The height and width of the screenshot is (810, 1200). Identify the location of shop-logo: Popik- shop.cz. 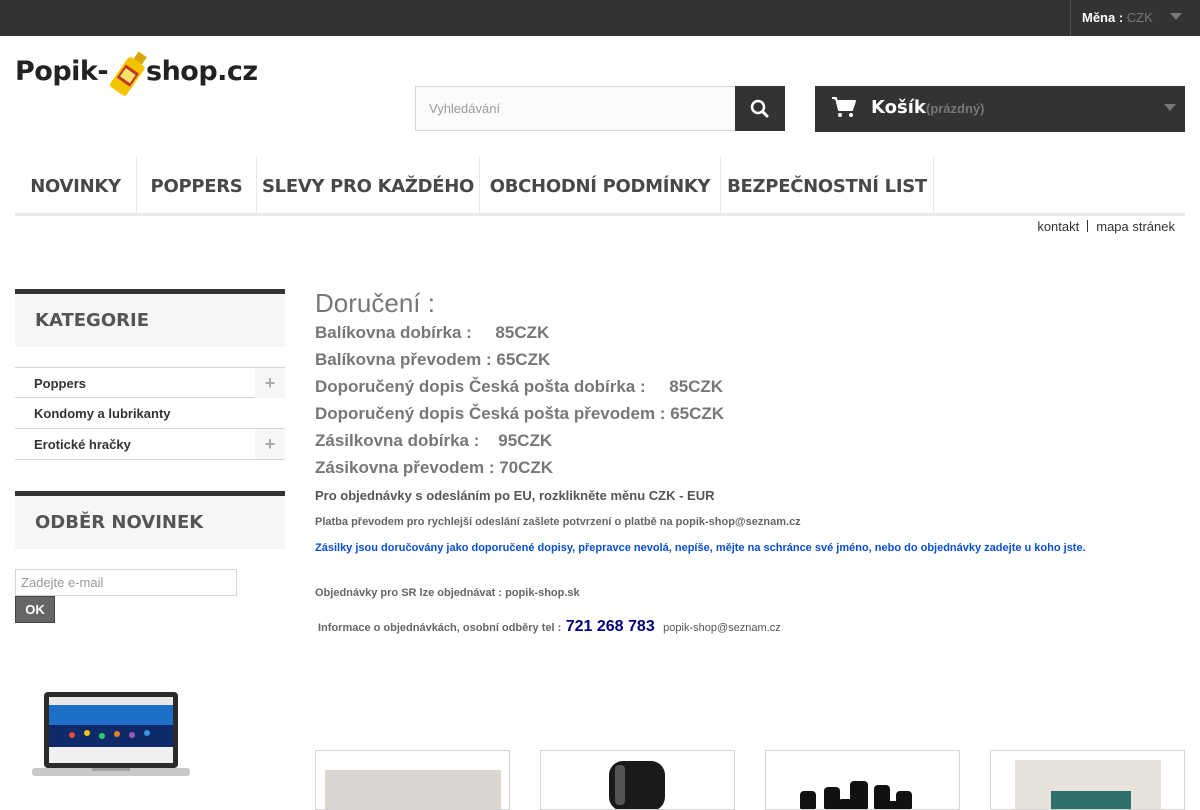
(136, 74).